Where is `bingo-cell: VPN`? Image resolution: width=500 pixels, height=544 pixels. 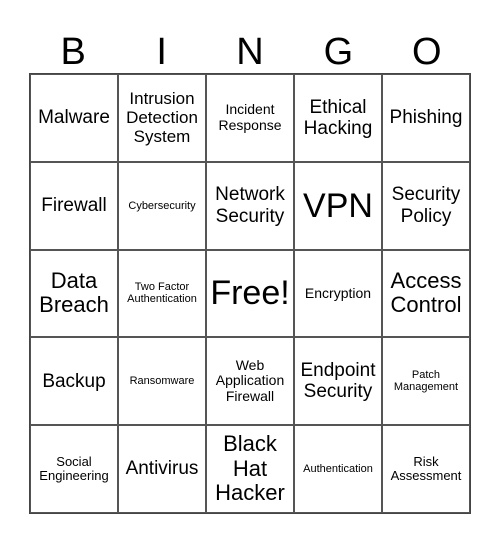
bingo-cell: VPN is located at coordinates (338, 205).